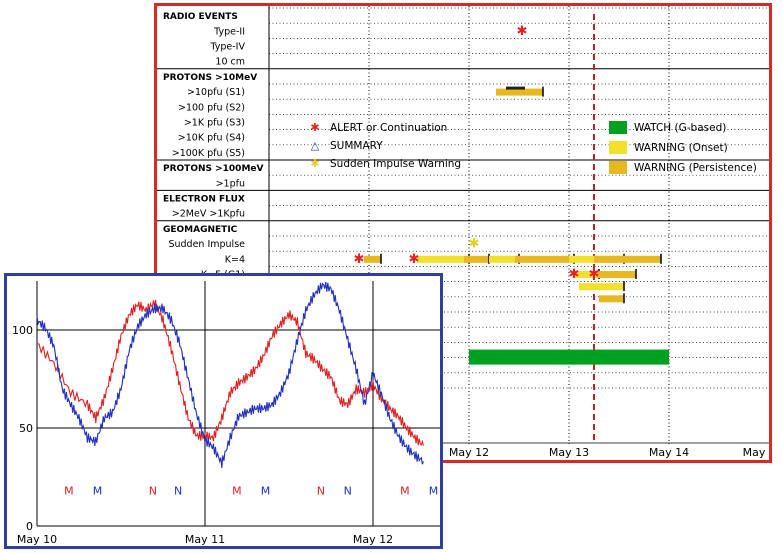 The image size is (783, 553). Describe the element at coordinates (315, 145) in the screenshot. I see `legend-symbol: △` at that location.